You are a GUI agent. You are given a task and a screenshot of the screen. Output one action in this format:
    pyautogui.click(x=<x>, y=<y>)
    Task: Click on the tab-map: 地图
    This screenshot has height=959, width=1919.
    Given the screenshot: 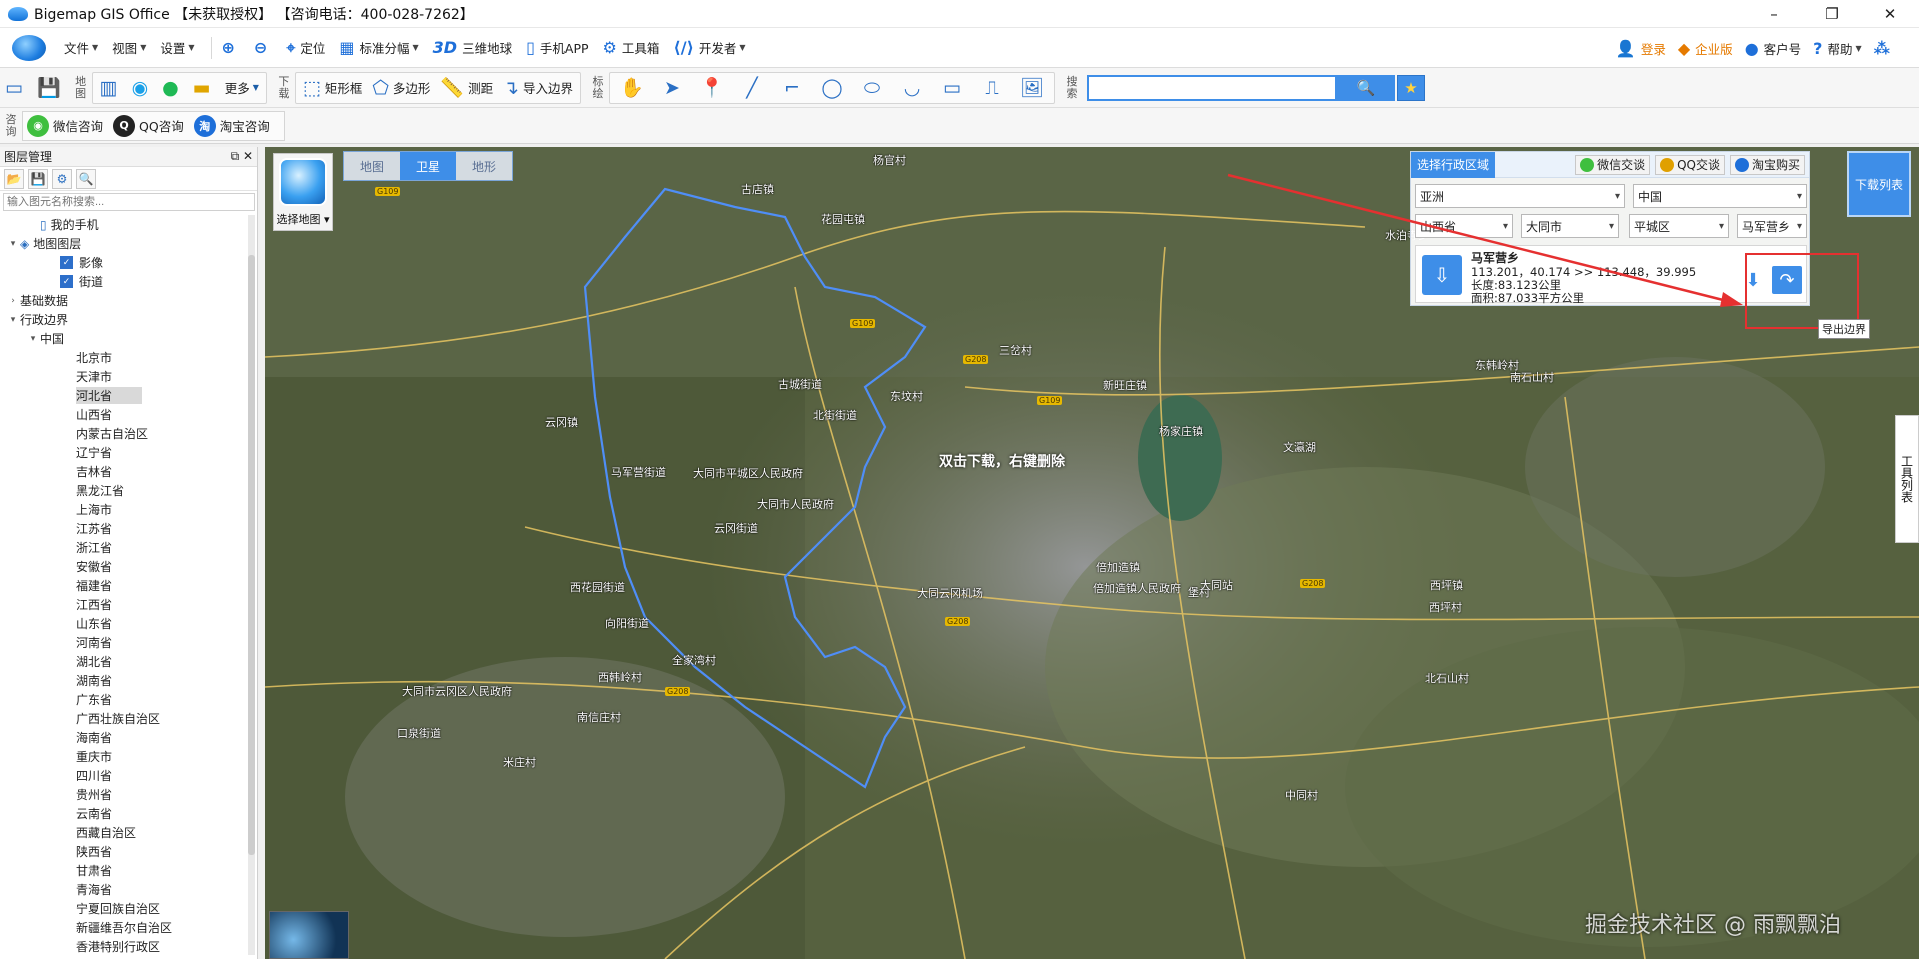 What is the action you would take?
    pyautogui.click(x=372, y=166)
    